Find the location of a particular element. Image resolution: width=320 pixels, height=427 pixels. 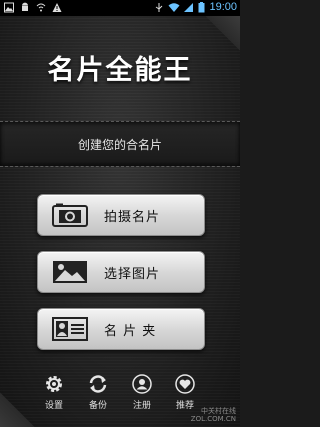

card-holder-button: 名 片 夹 is located at coordinates (121, 329).